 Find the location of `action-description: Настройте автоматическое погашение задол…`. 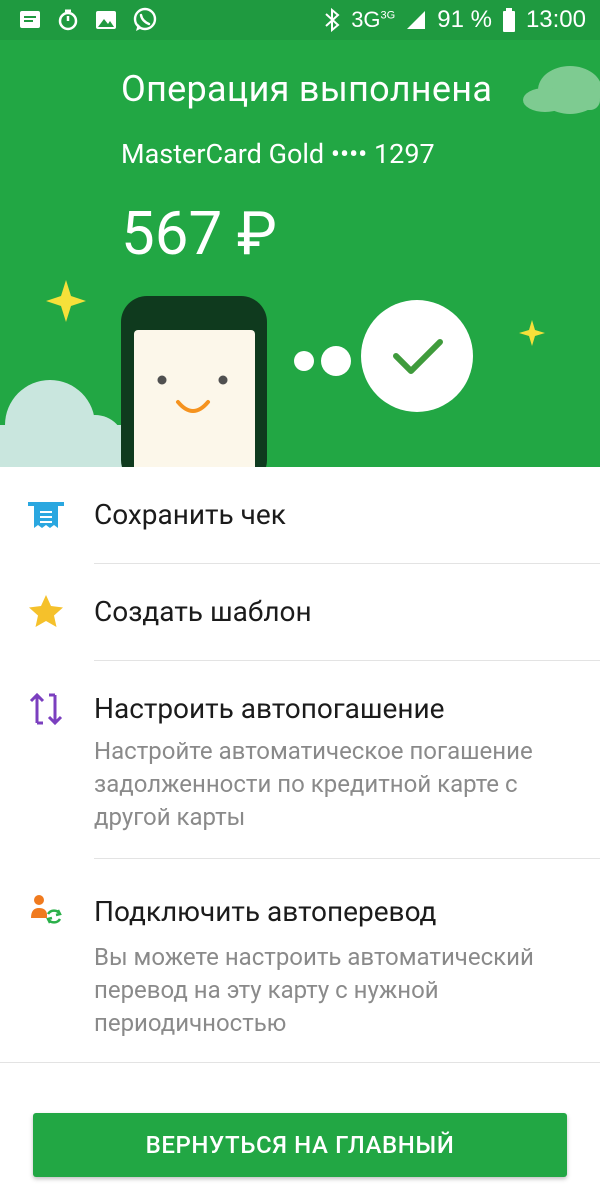

action-description: Настройте автоматическое погашение задол… is located at coordinates (313, 784).